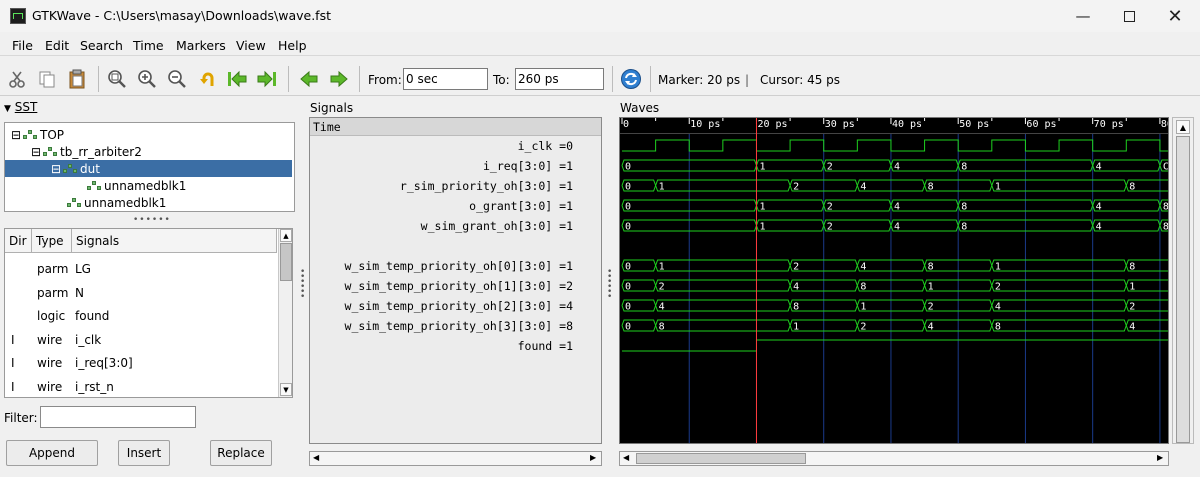 The width and height of the screenshot is (1200, 477). Describe the element at coordinates (207, 79) in the screenshot. I see `undo-zoom-icon` at that location.